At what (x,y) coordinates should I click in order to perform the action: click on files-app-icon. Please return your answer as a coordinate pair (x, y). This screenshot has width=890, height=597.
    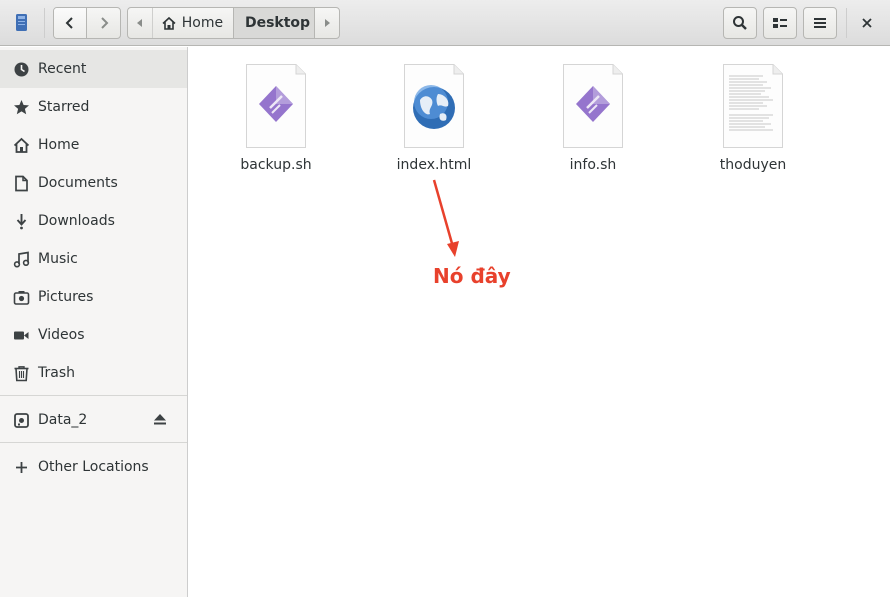
    Looking at the image, I should click on (21, 22).